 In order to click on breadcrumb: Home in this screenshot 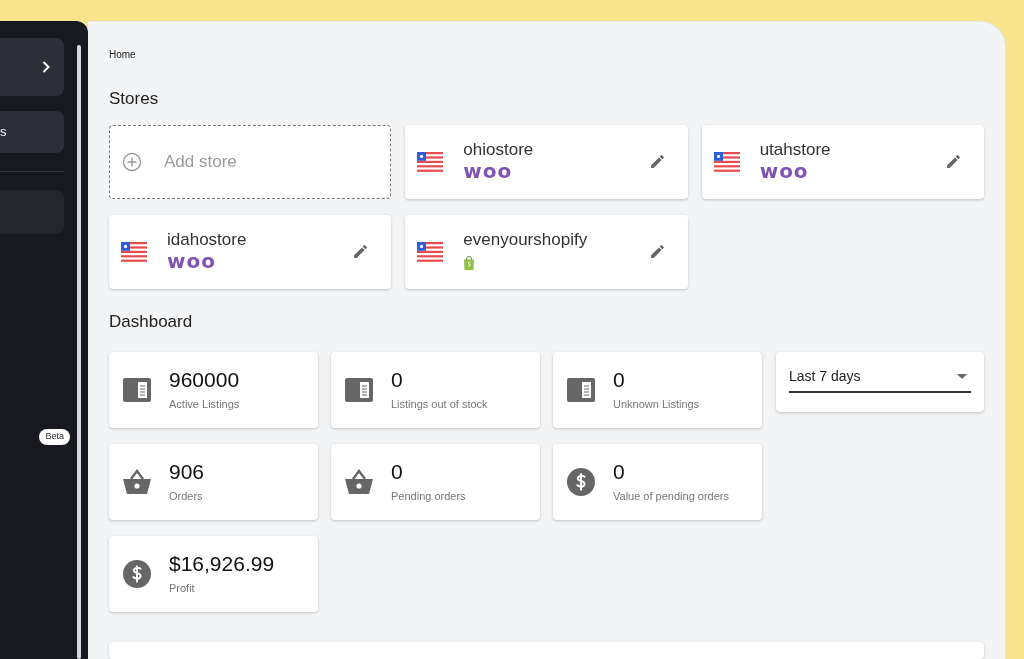, I will do `click(546, 54)`.